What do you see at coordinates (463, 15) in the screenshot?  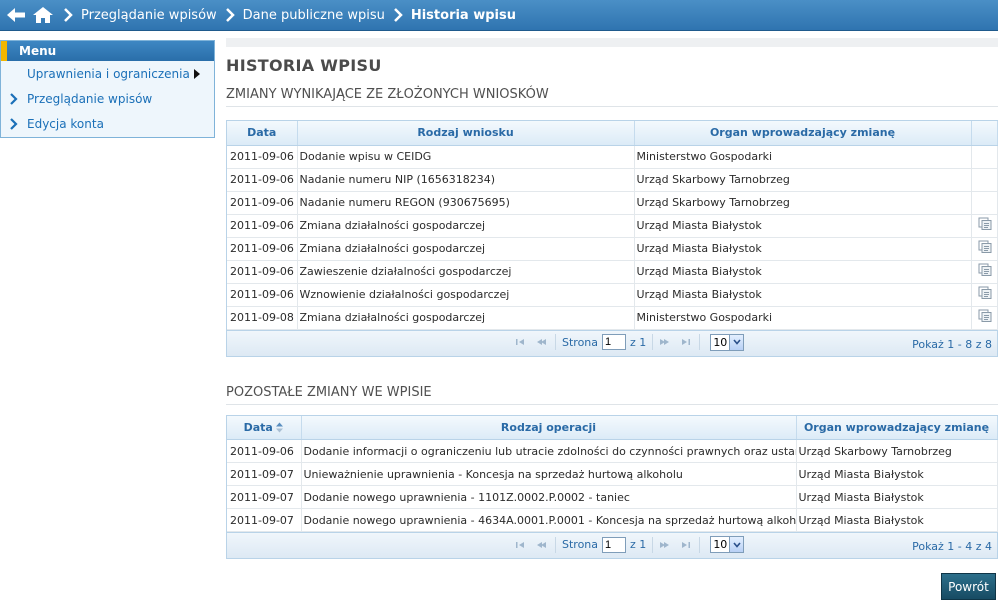 I see `breadcrumb-current: Historia wpisu` at bounding box center [463, 15].